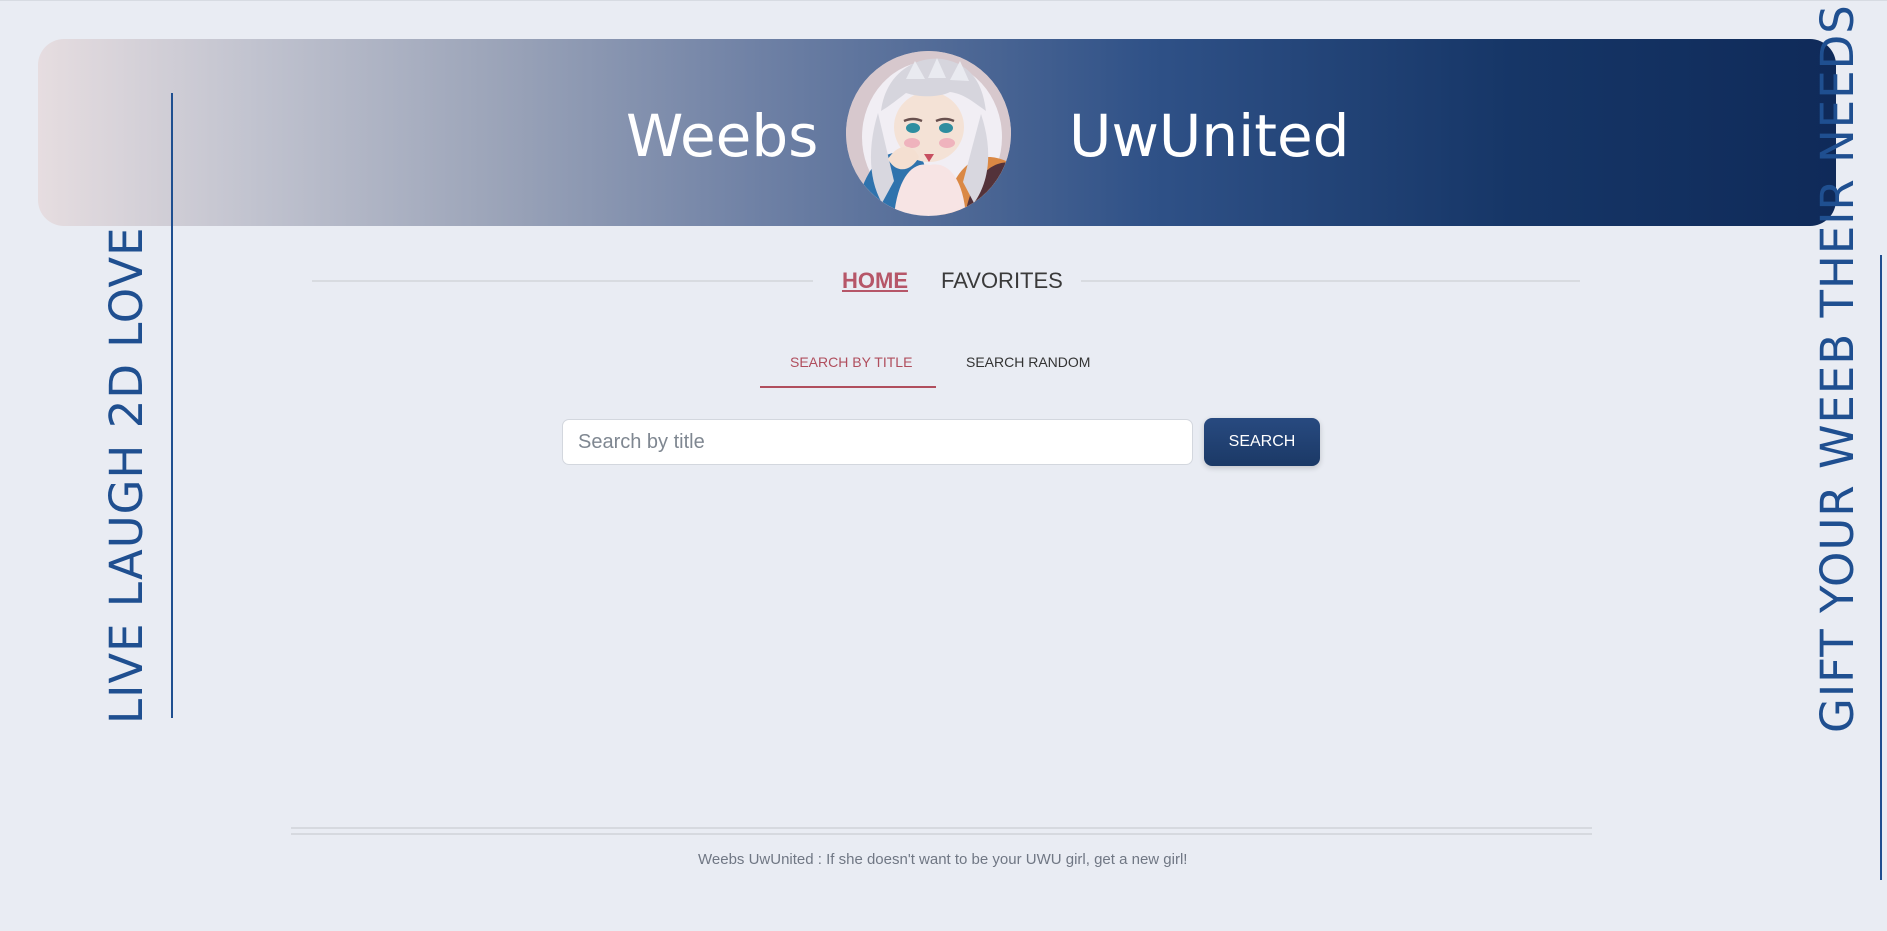  I want to click on tab-search-by-title: SEARCH BY TITLE, so click(851, 362).